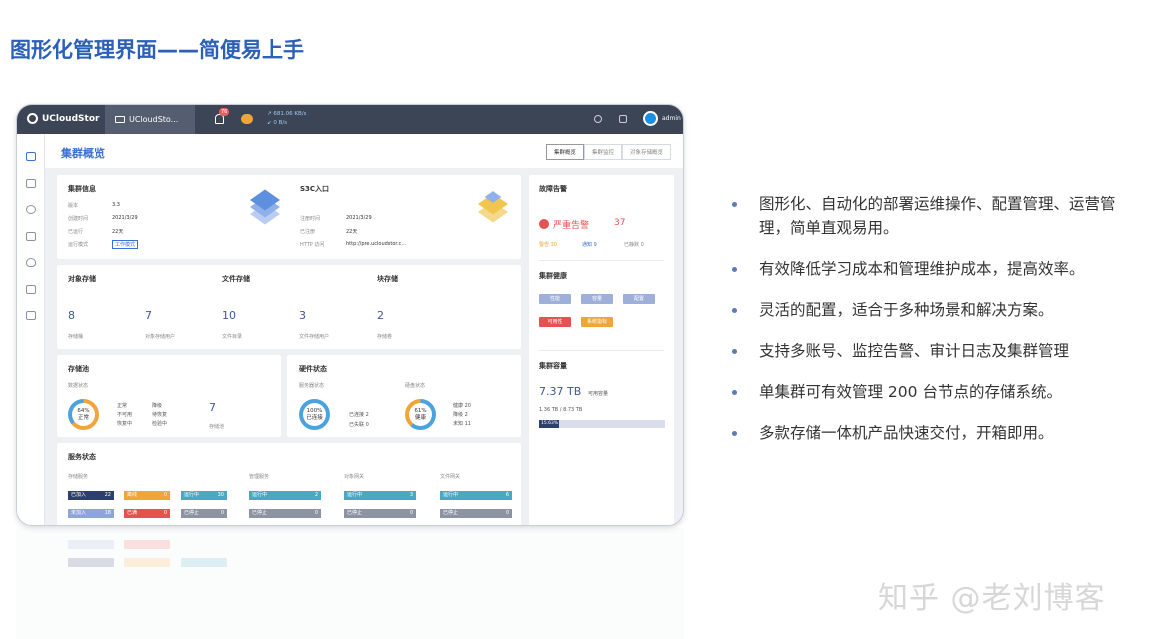 This screenshot has height=639, width=1155. Describe the element at coordinates (623, 119) in the screenshot. I see `gear-icon` at that location.